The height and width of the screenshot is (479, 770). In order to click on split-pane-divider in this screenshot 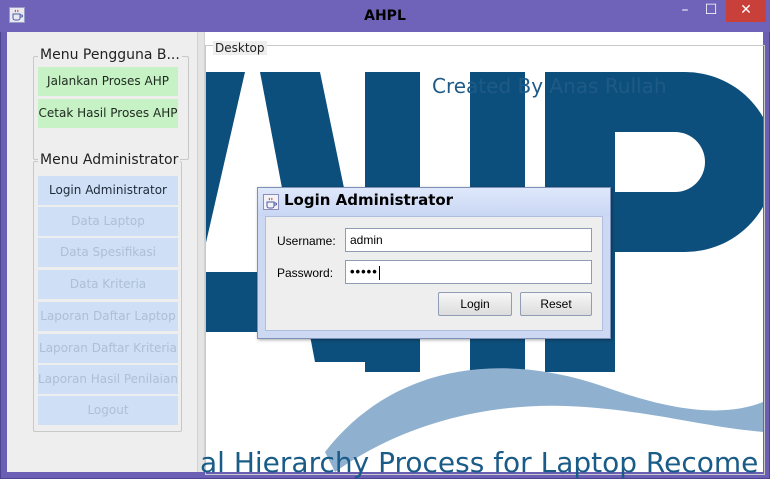, I will do `click(201, 252)`.